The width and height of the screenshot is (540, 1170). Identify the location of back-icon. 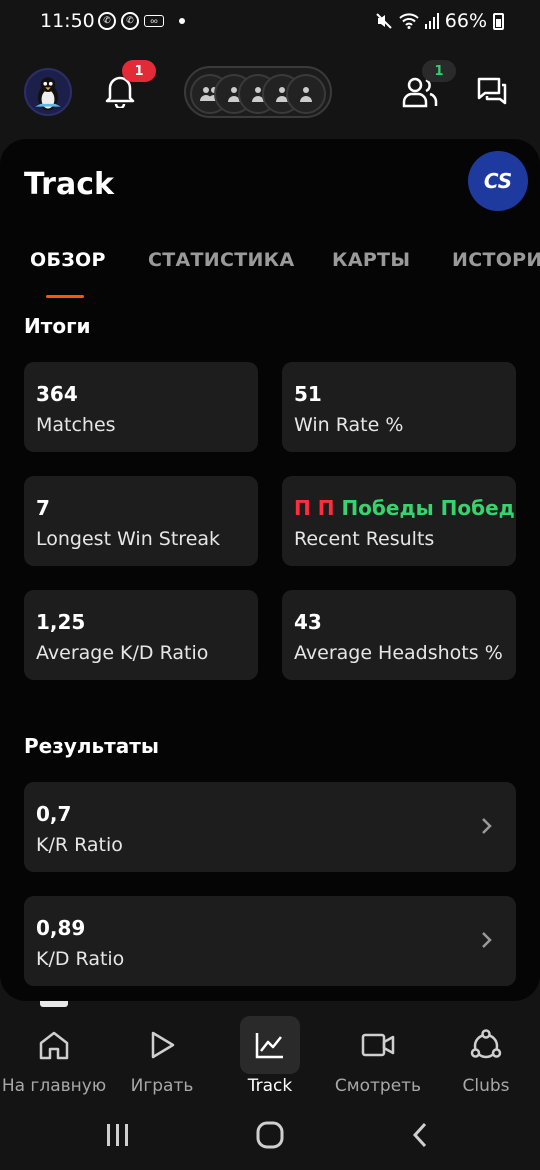
(420, 1135).